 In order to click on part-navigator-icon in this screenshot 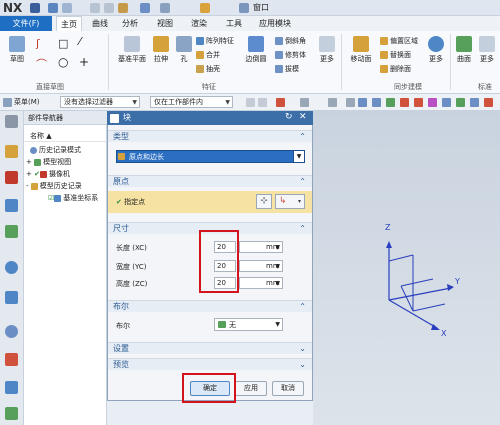, I will do `click(11, 151)`.